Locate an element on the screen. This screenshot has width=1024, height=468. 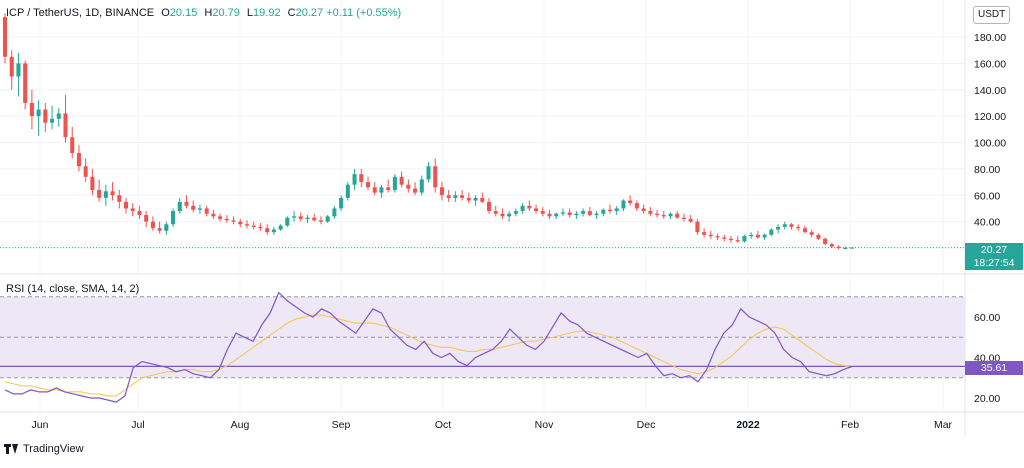
close-value: 20.27 is located at coordinates (309, 13).